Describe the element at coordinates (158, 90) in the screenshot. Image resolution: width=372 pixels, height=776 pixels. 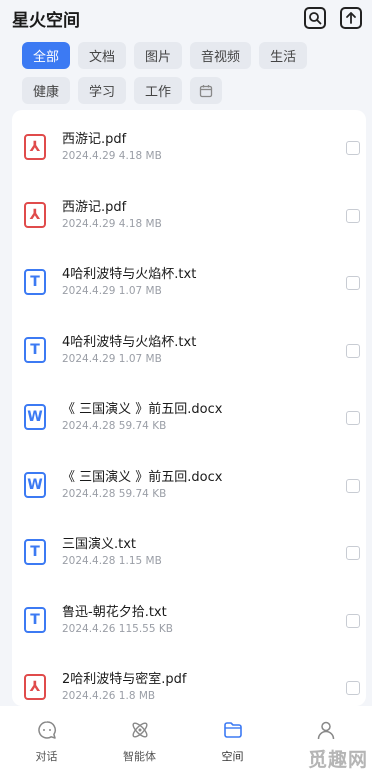
I see `filter-chip: 工作` at that location.